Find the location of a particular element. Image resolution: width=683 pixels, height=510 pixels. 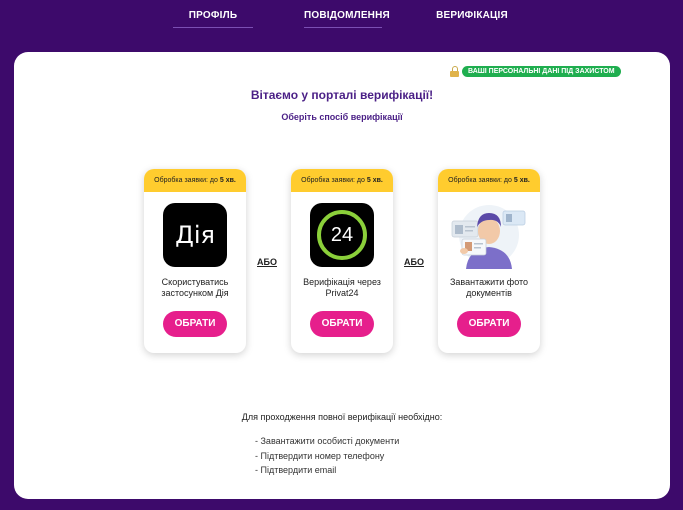

privat24-ring: 24 is located at coordinates (342, 235).